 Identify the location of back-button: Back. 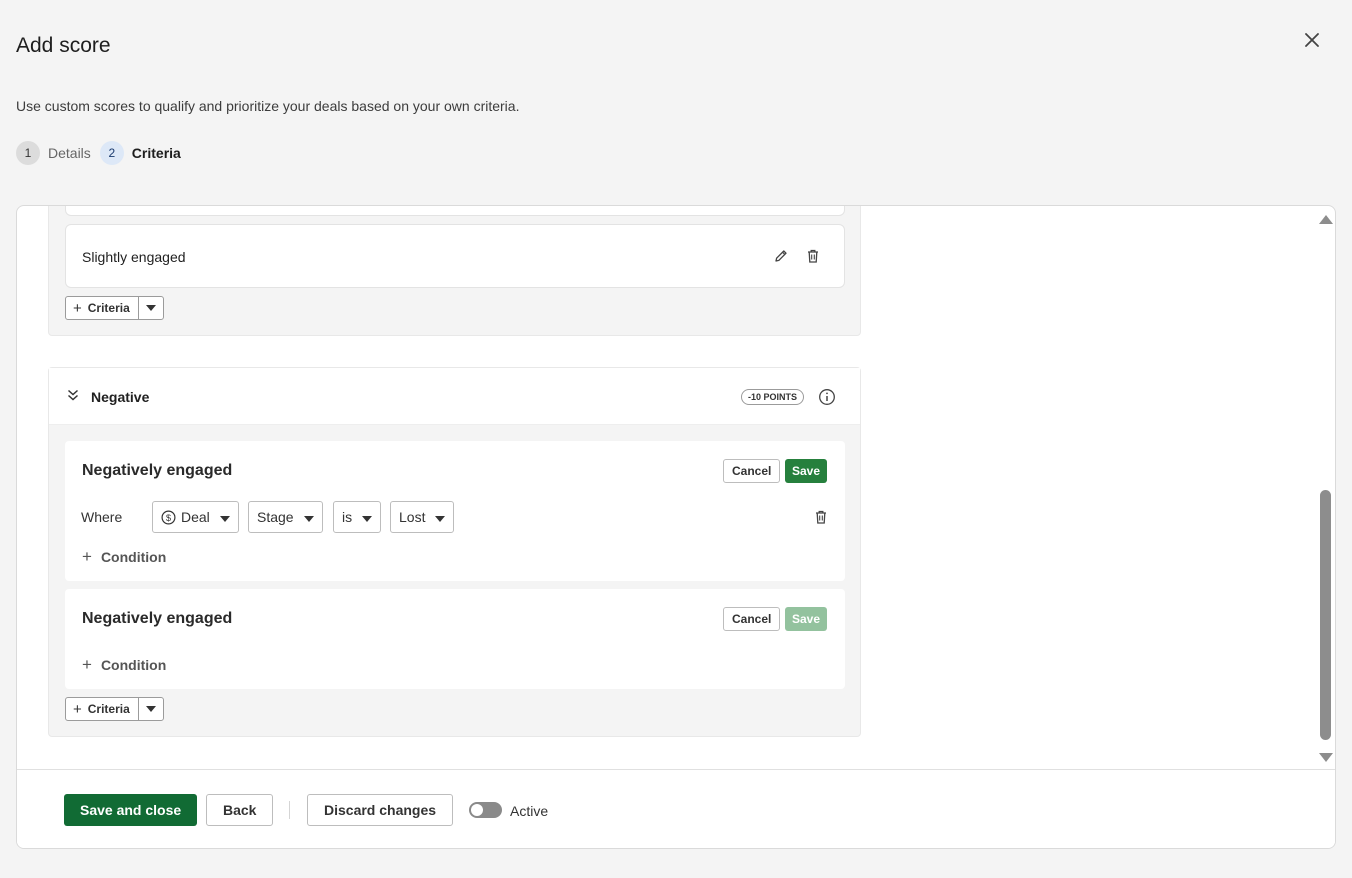
(240, 810).